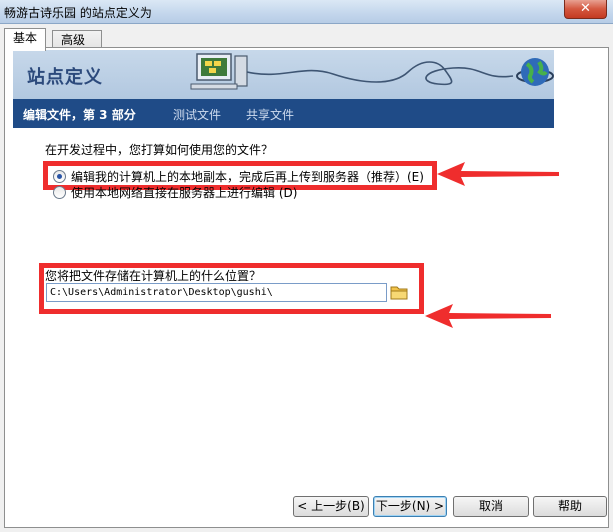 Image resolution: width=613 pixels, height=532 pixels. What do you see at coordinates (270, 115) in the screenshot?
I see `nav-share-files: 共享文件` at bounding box center [270, 115].